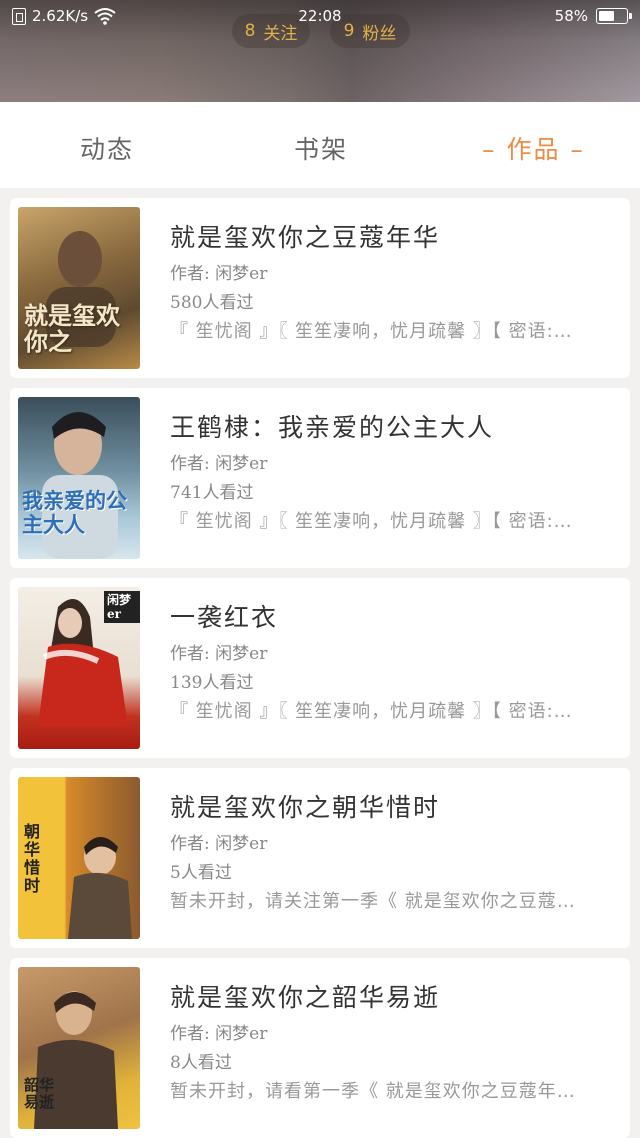 Image resolution: width=640 pixels, height=1138 pixels. What do you see at coordinates (606, 16) in the screenshot?
I see `battery-fill` at bounding box center [606, 16].